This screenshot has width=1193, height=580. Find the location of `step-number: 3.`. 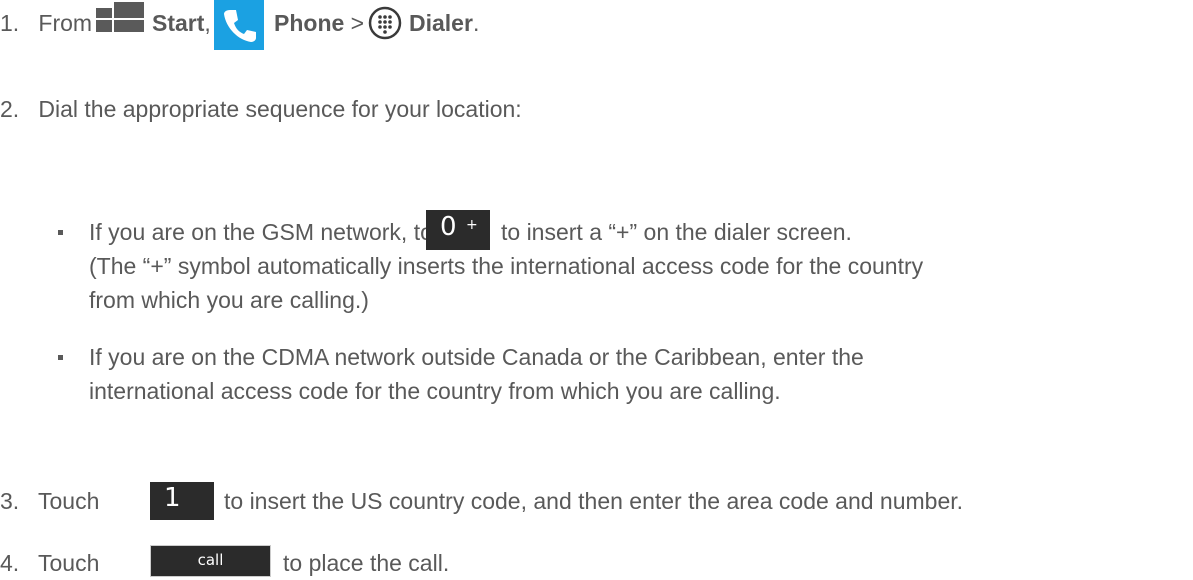

step-number: 3. is located at coordinates (10, 501).